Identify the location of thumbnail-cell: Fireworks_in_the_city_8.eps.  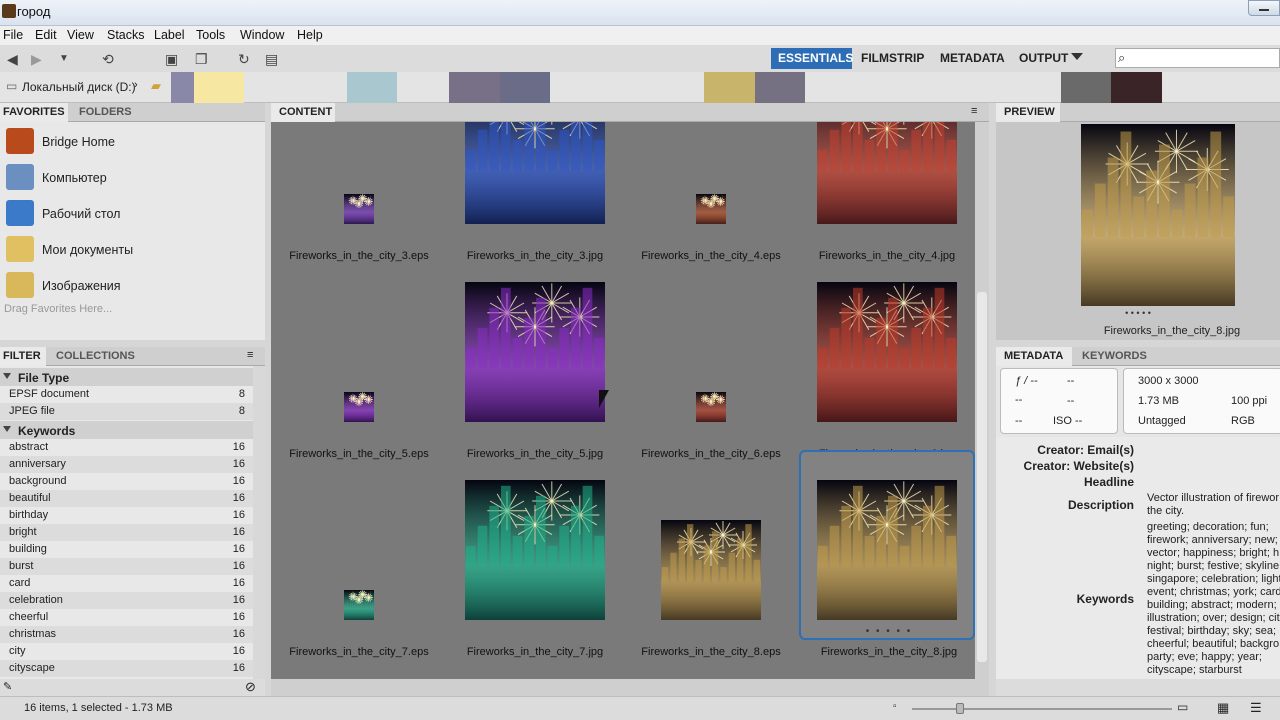
(711, 554).